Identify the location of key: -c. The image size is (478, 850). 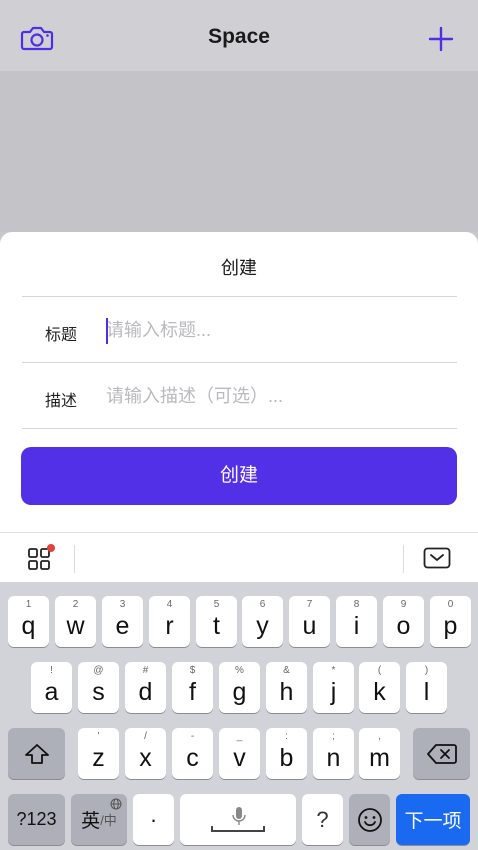
(192, 753).